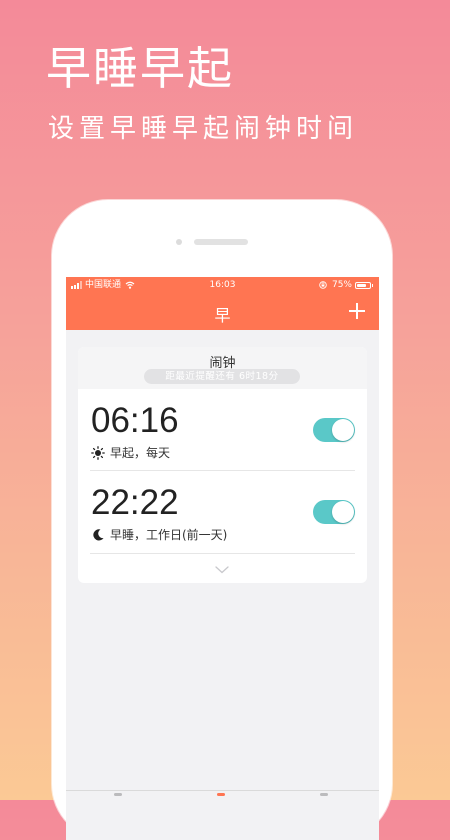 The image size is (450, 840). What do you see at coordinates (357, 311) in the screenshot?
I see `add-alarm-button` at bounding box center [357, 311].